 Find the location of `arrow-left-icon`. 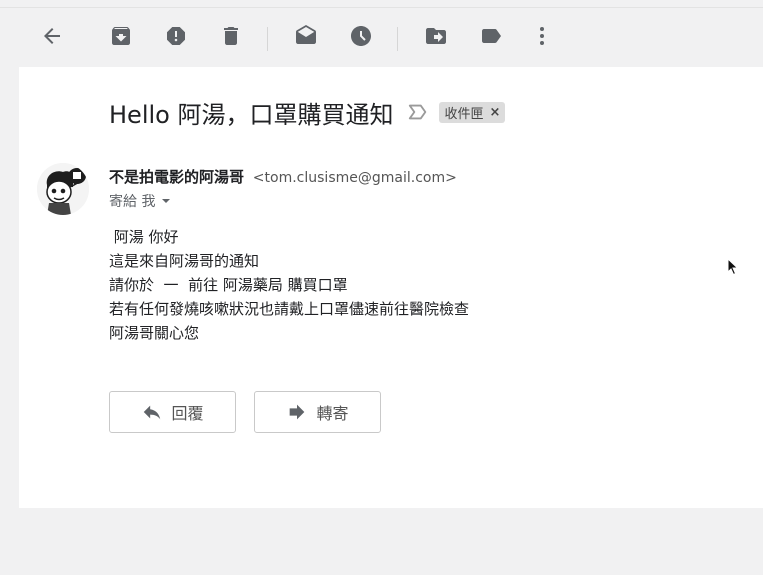

arrow-left-icon is located at coordinates (52, 36).